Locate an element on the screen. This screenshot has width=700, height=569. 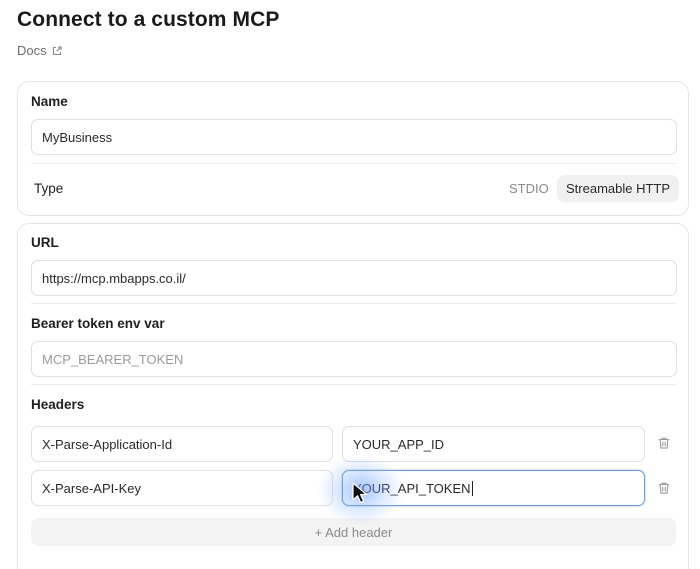
header-key-field: X-Parse-API-Key is located at coordinates (182, 488).